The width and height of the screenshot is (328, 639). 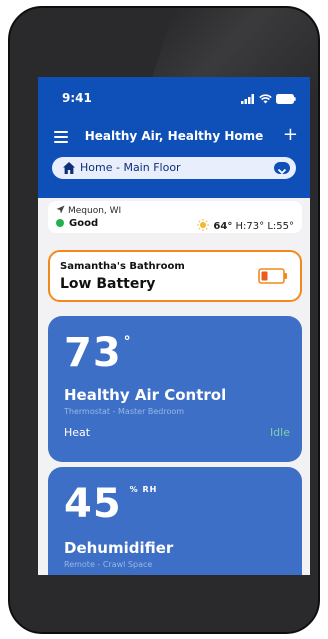 What do you see at coordinates (77, 432) in the screenshot?
I see `device-mode: Heat` at bounding box center [77, 432].